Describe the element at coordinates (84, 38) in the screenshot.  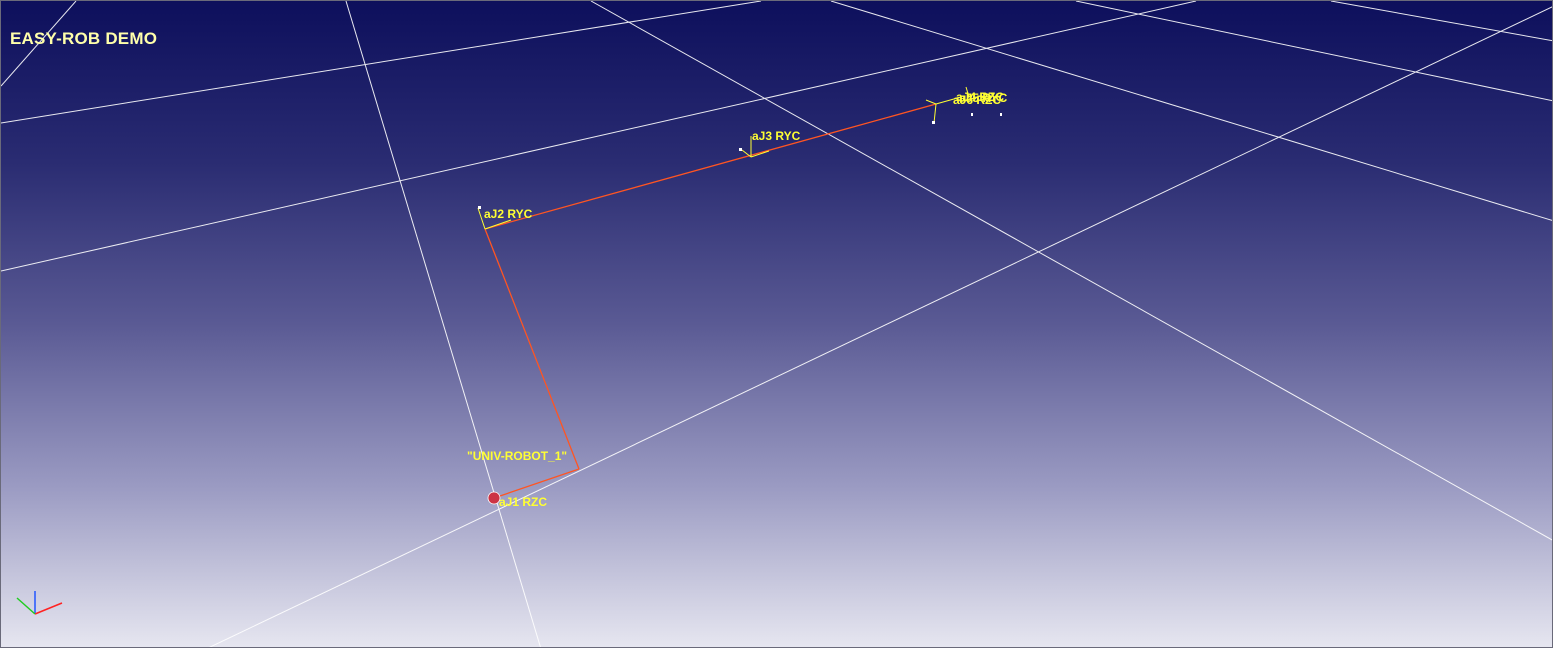
I see `viewport-title: EASY-ROB DEMO` at that location.